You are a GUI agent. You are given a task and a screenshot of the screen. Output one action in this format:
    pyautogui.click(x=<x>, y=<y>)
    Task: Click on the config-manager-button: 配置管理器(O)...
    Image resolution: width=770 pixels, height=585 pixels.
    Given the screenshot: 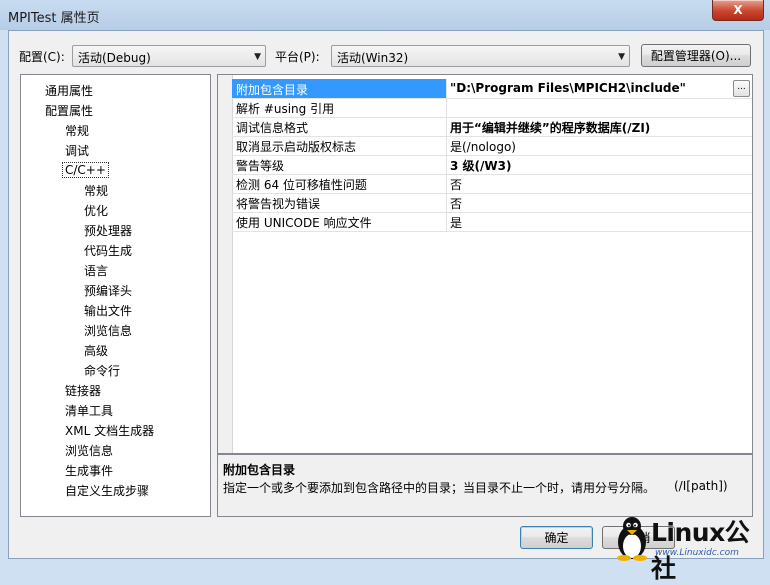 What is the action you would take?
    pyautogui.click(x=696, y=55)
    